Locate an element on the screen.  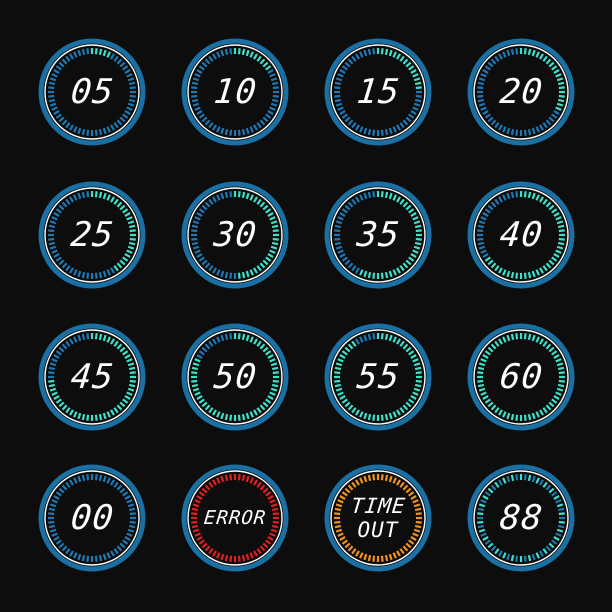
timer-label: 05 is located at coordinates (92, 92).